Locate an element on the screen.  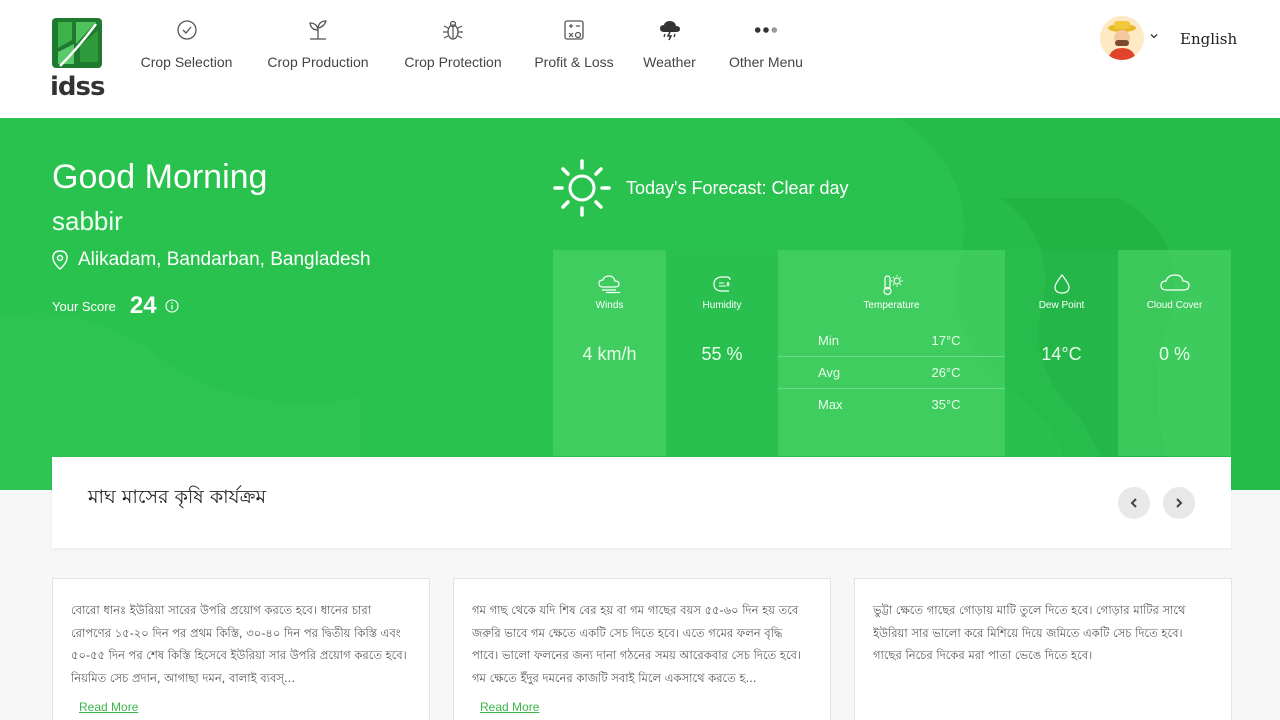
cloud-icon is located at coordinates (1174, 283).